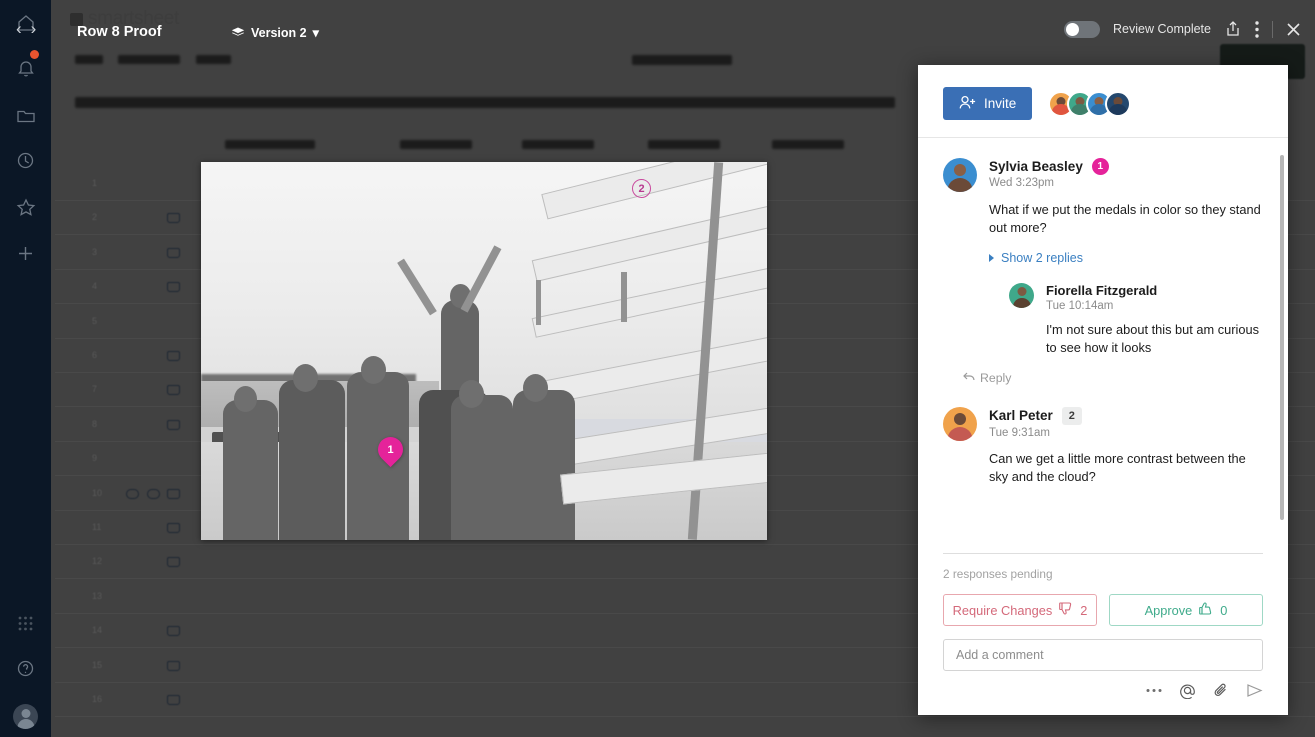 The image size is (1315, 737). Describe the element at coordinates (1254, 690) in the screenshot. I see `send-icon` at that location.